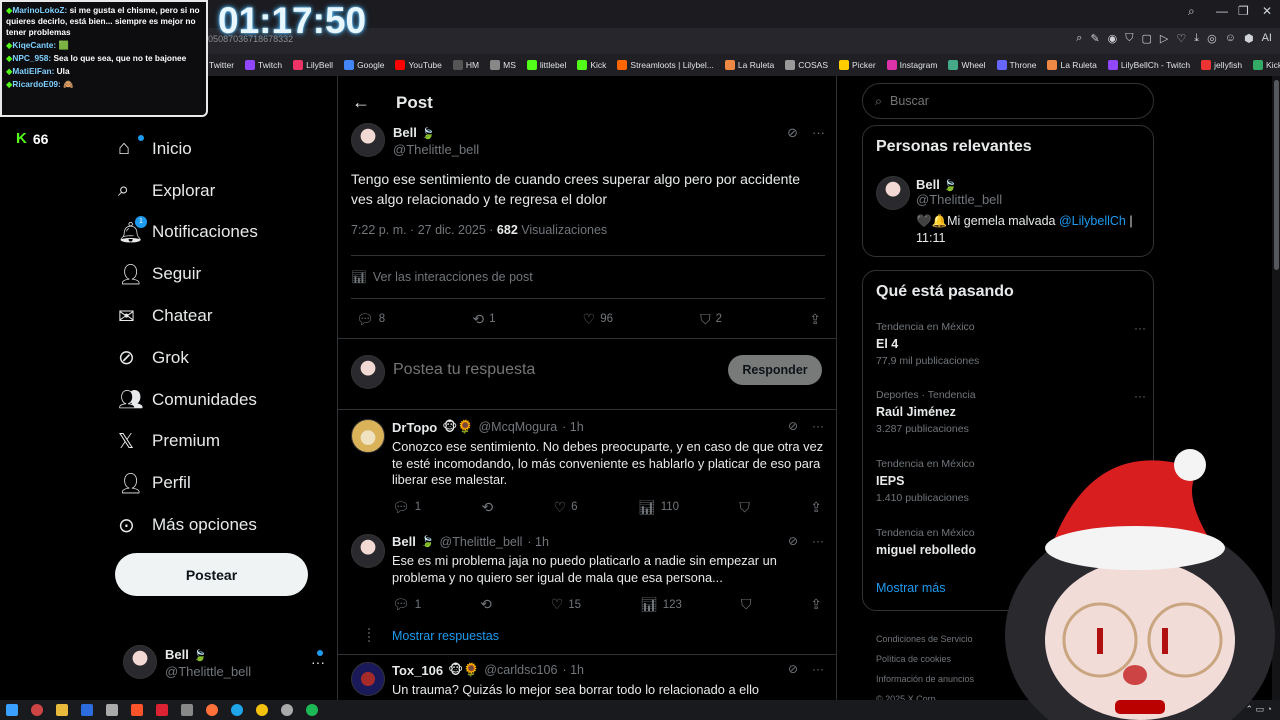 Image resolution: width=1280 pixels, height=720 pixels. Describe the element at coordinates (1249, 38) in the screenshot. I see `extension-icon: ⬢` at that location.